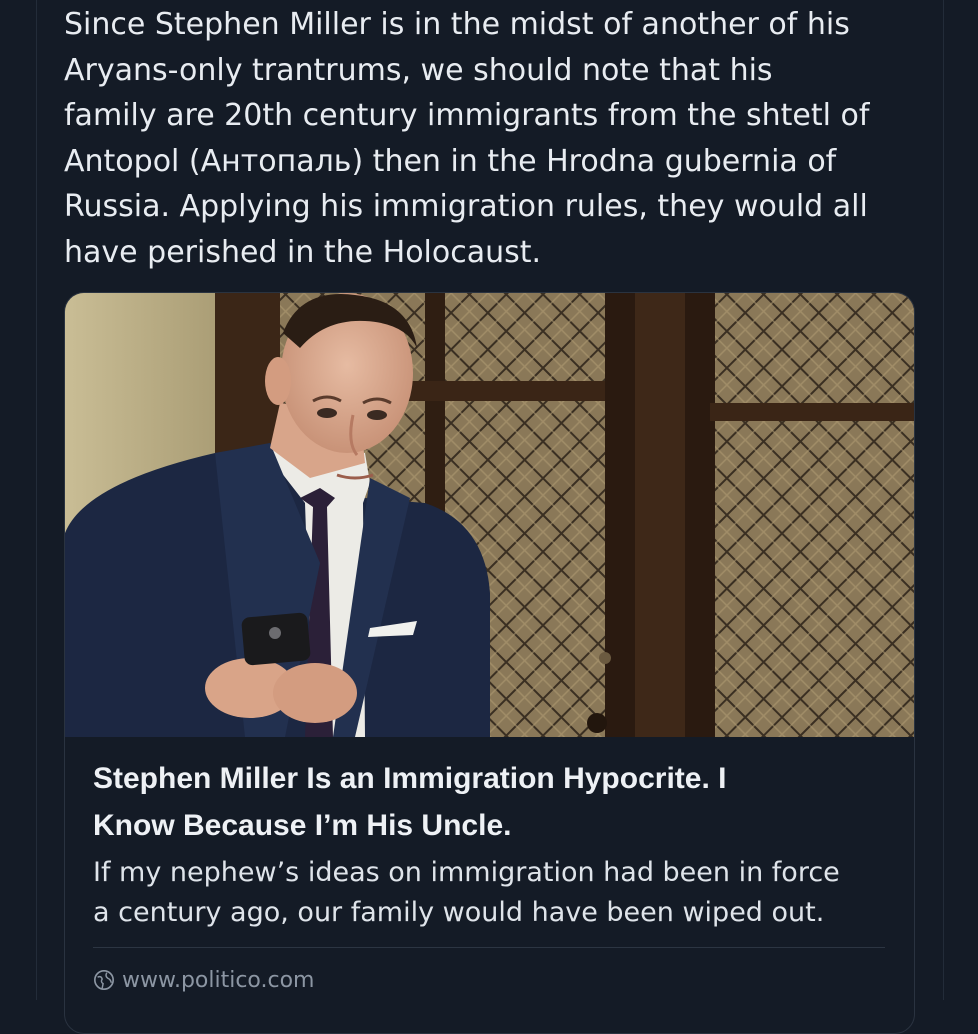 The image size is (978, 1034). I want to click on headline-line: Know Because I’m His Uncle., so click(488, 825).